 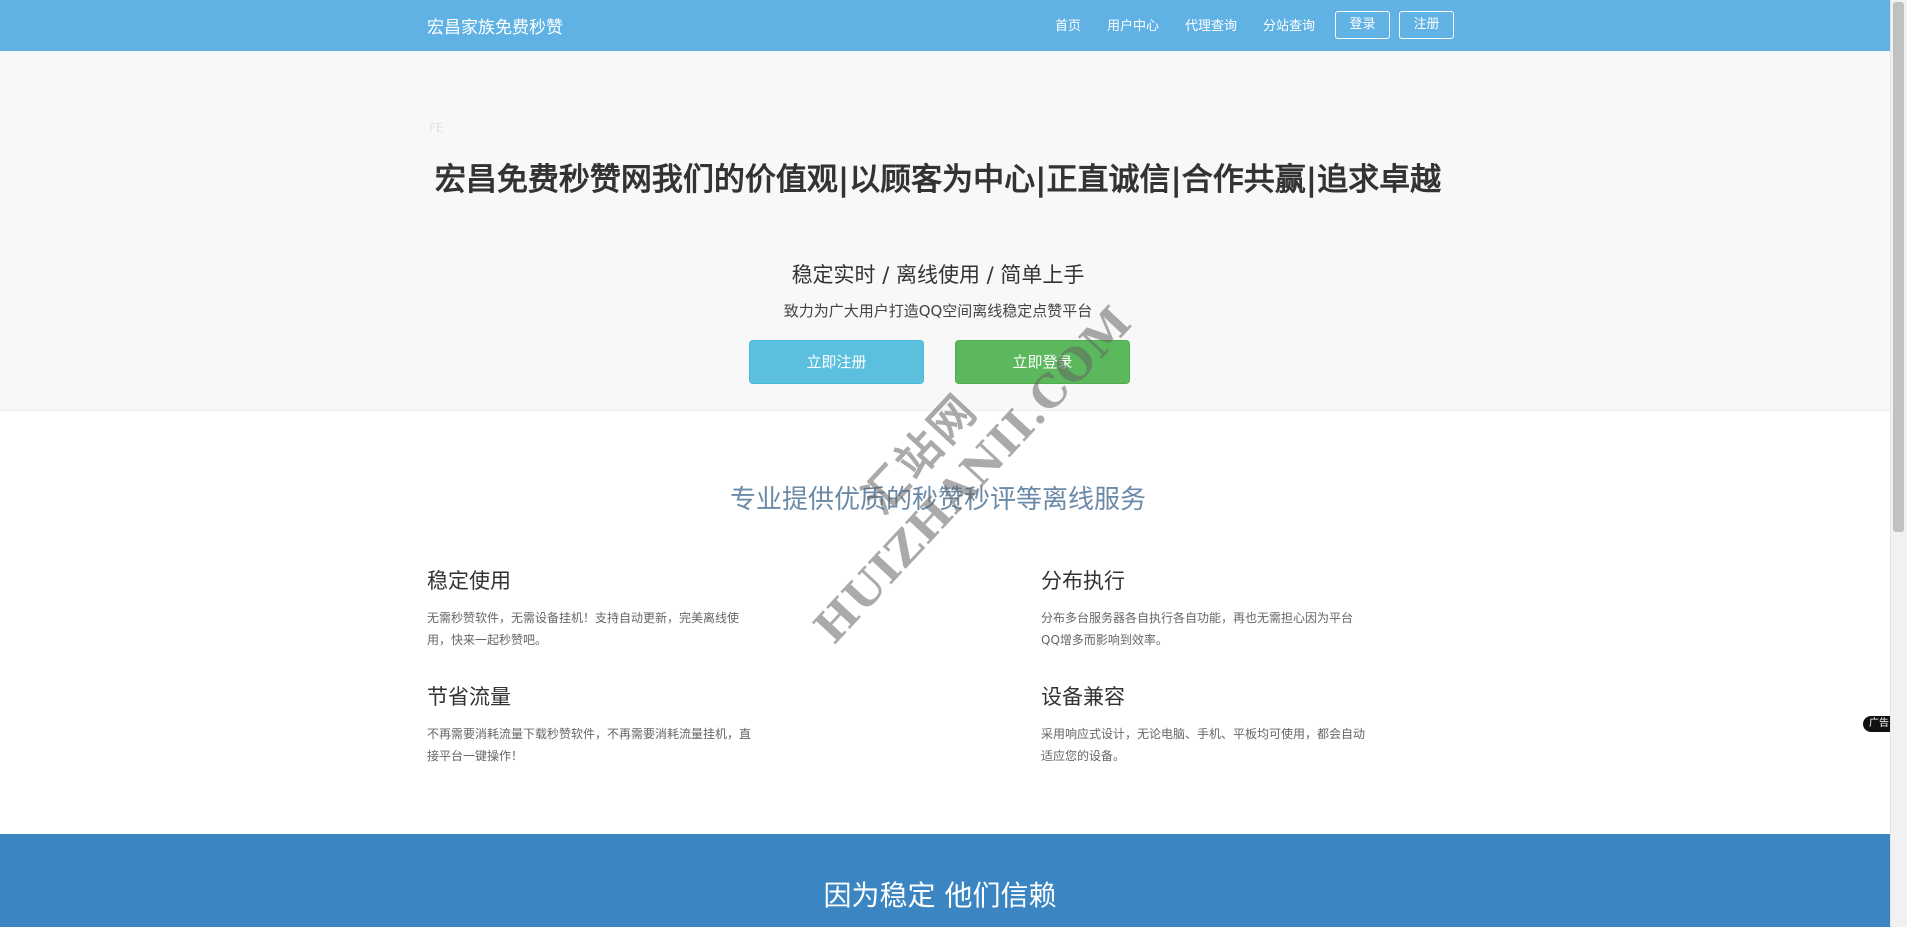 I want to click on feature-description: 不再需要消耗流量下载秒赞软件，不再需要消耗流量挂机，直接平台一键操作！, so click(x=589, y=745).